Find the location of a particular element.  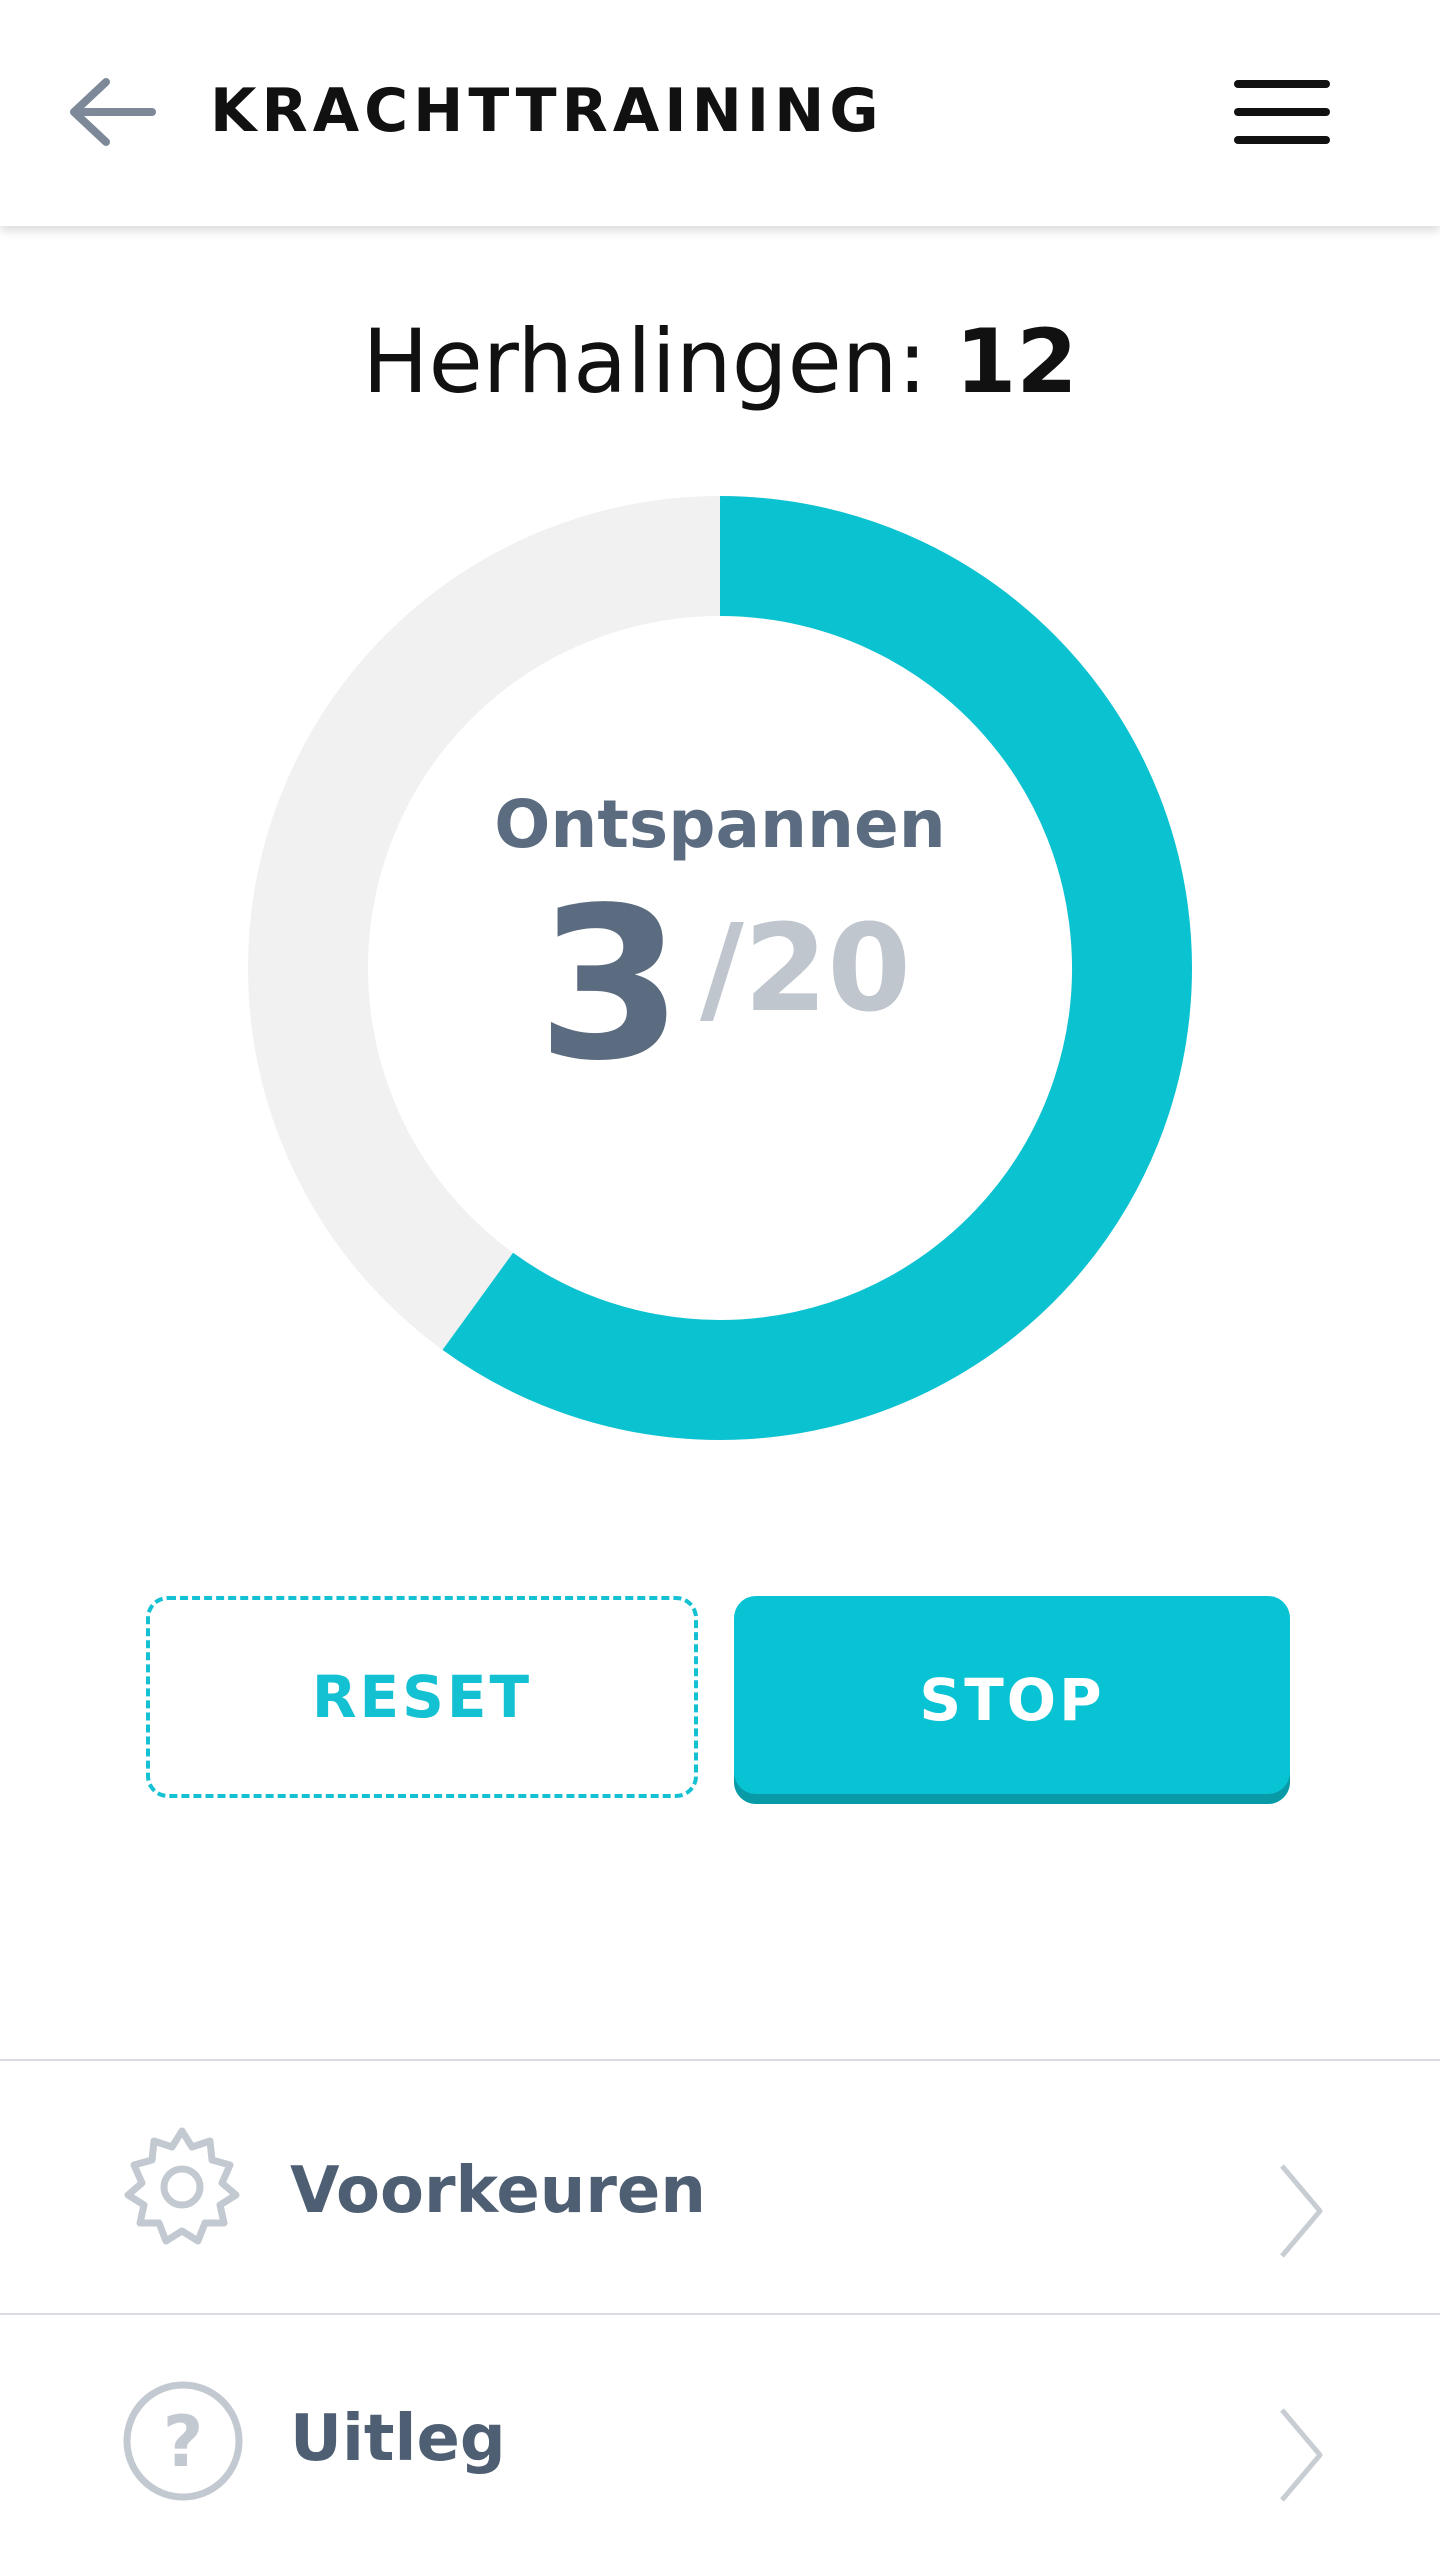

gear-icon is located at coordinates (182, 2186).